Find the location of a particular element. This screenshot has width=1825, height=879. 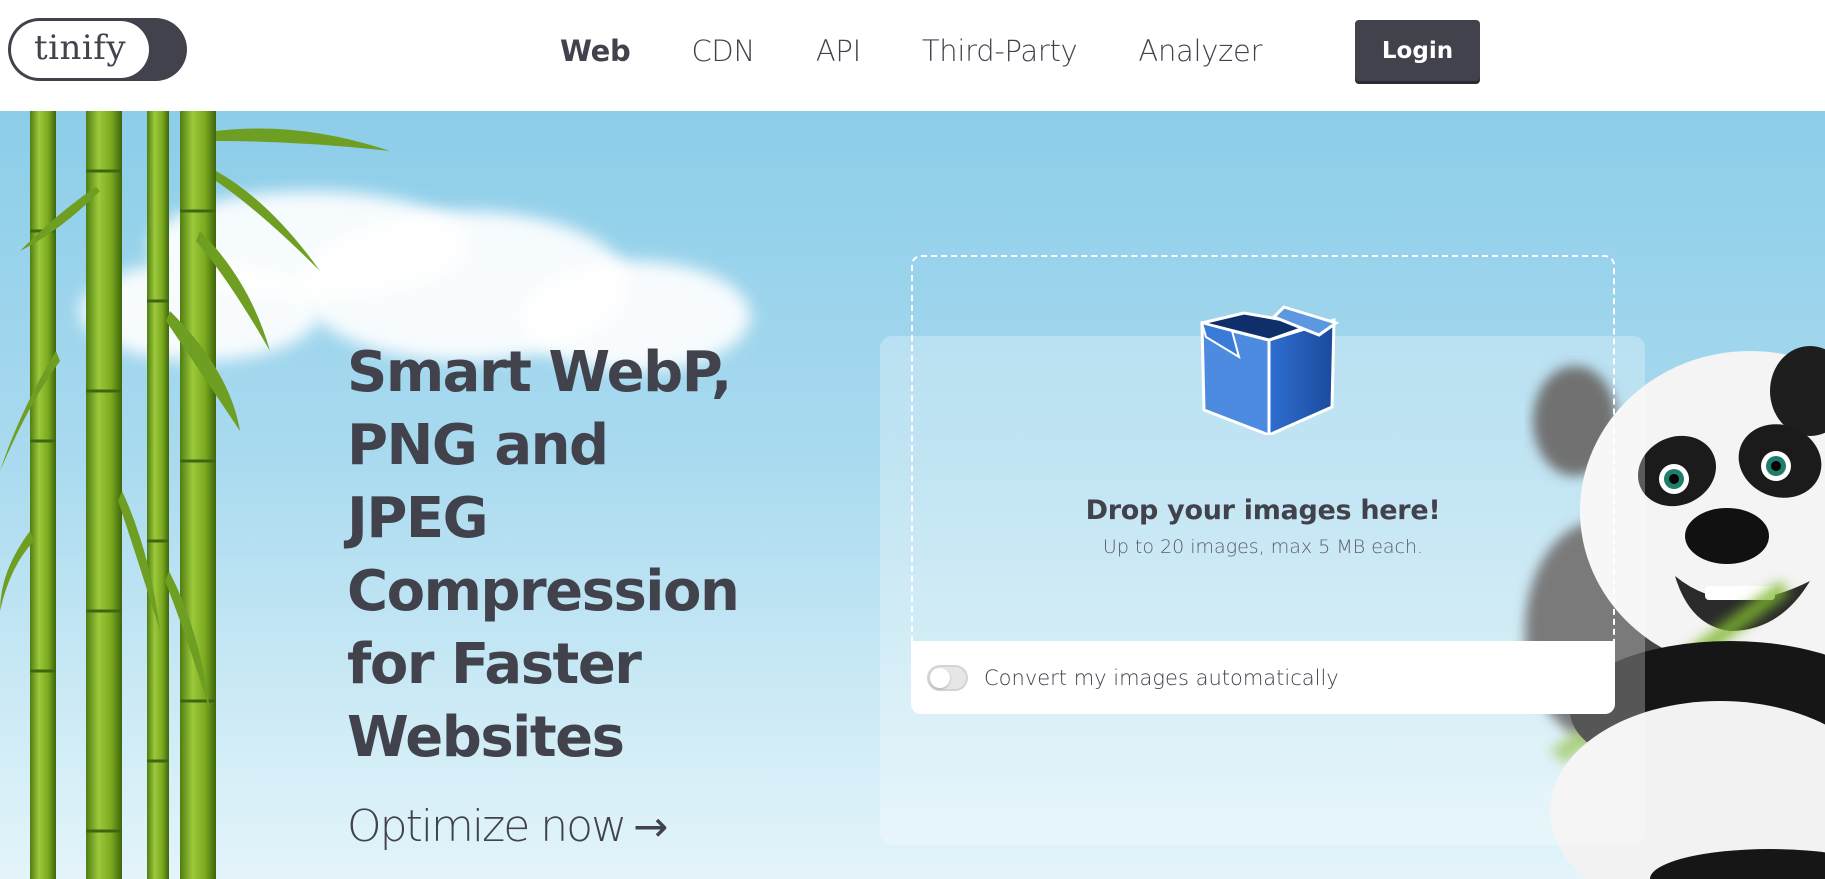

tinify-logo: tinify is located at coordinates (97, 49).